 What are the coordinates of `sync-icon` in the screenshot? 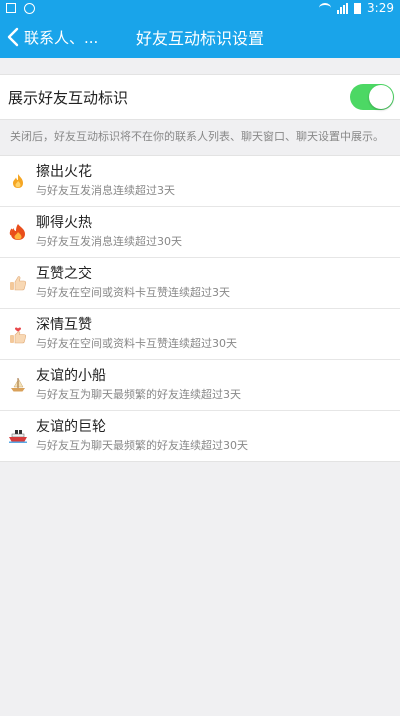 It's located at (29, 8).